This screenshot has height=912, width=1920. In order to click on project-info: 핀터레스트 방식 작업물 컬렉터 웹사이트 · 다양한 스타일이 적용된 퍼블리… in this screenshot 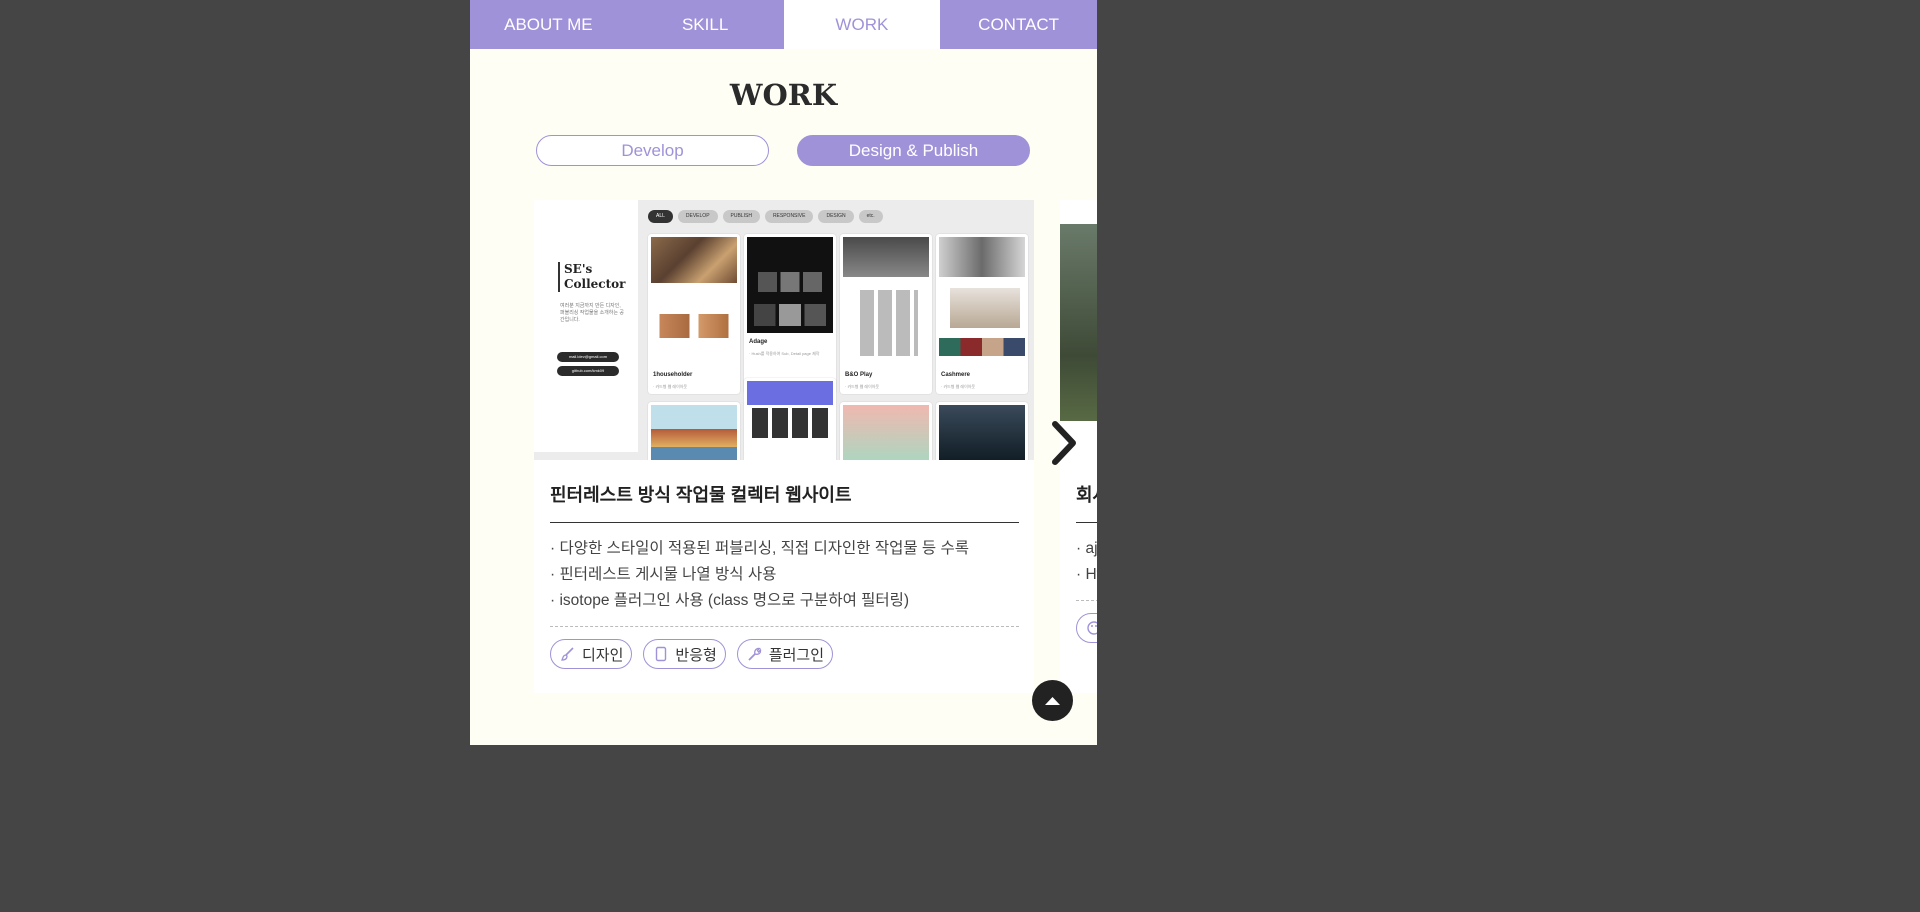, I will do `click(784, 564)`.